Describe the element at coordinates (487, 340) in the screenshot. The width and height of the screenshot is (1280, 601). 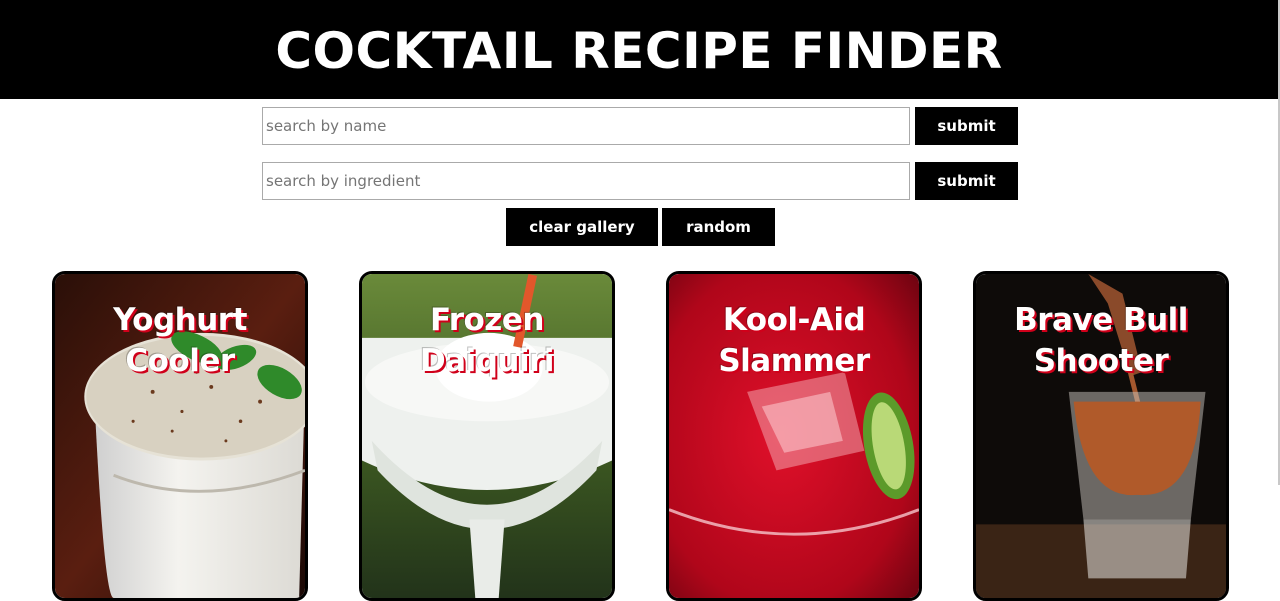
I see `cocktail-name: Frozen Daiquiri` at that location.